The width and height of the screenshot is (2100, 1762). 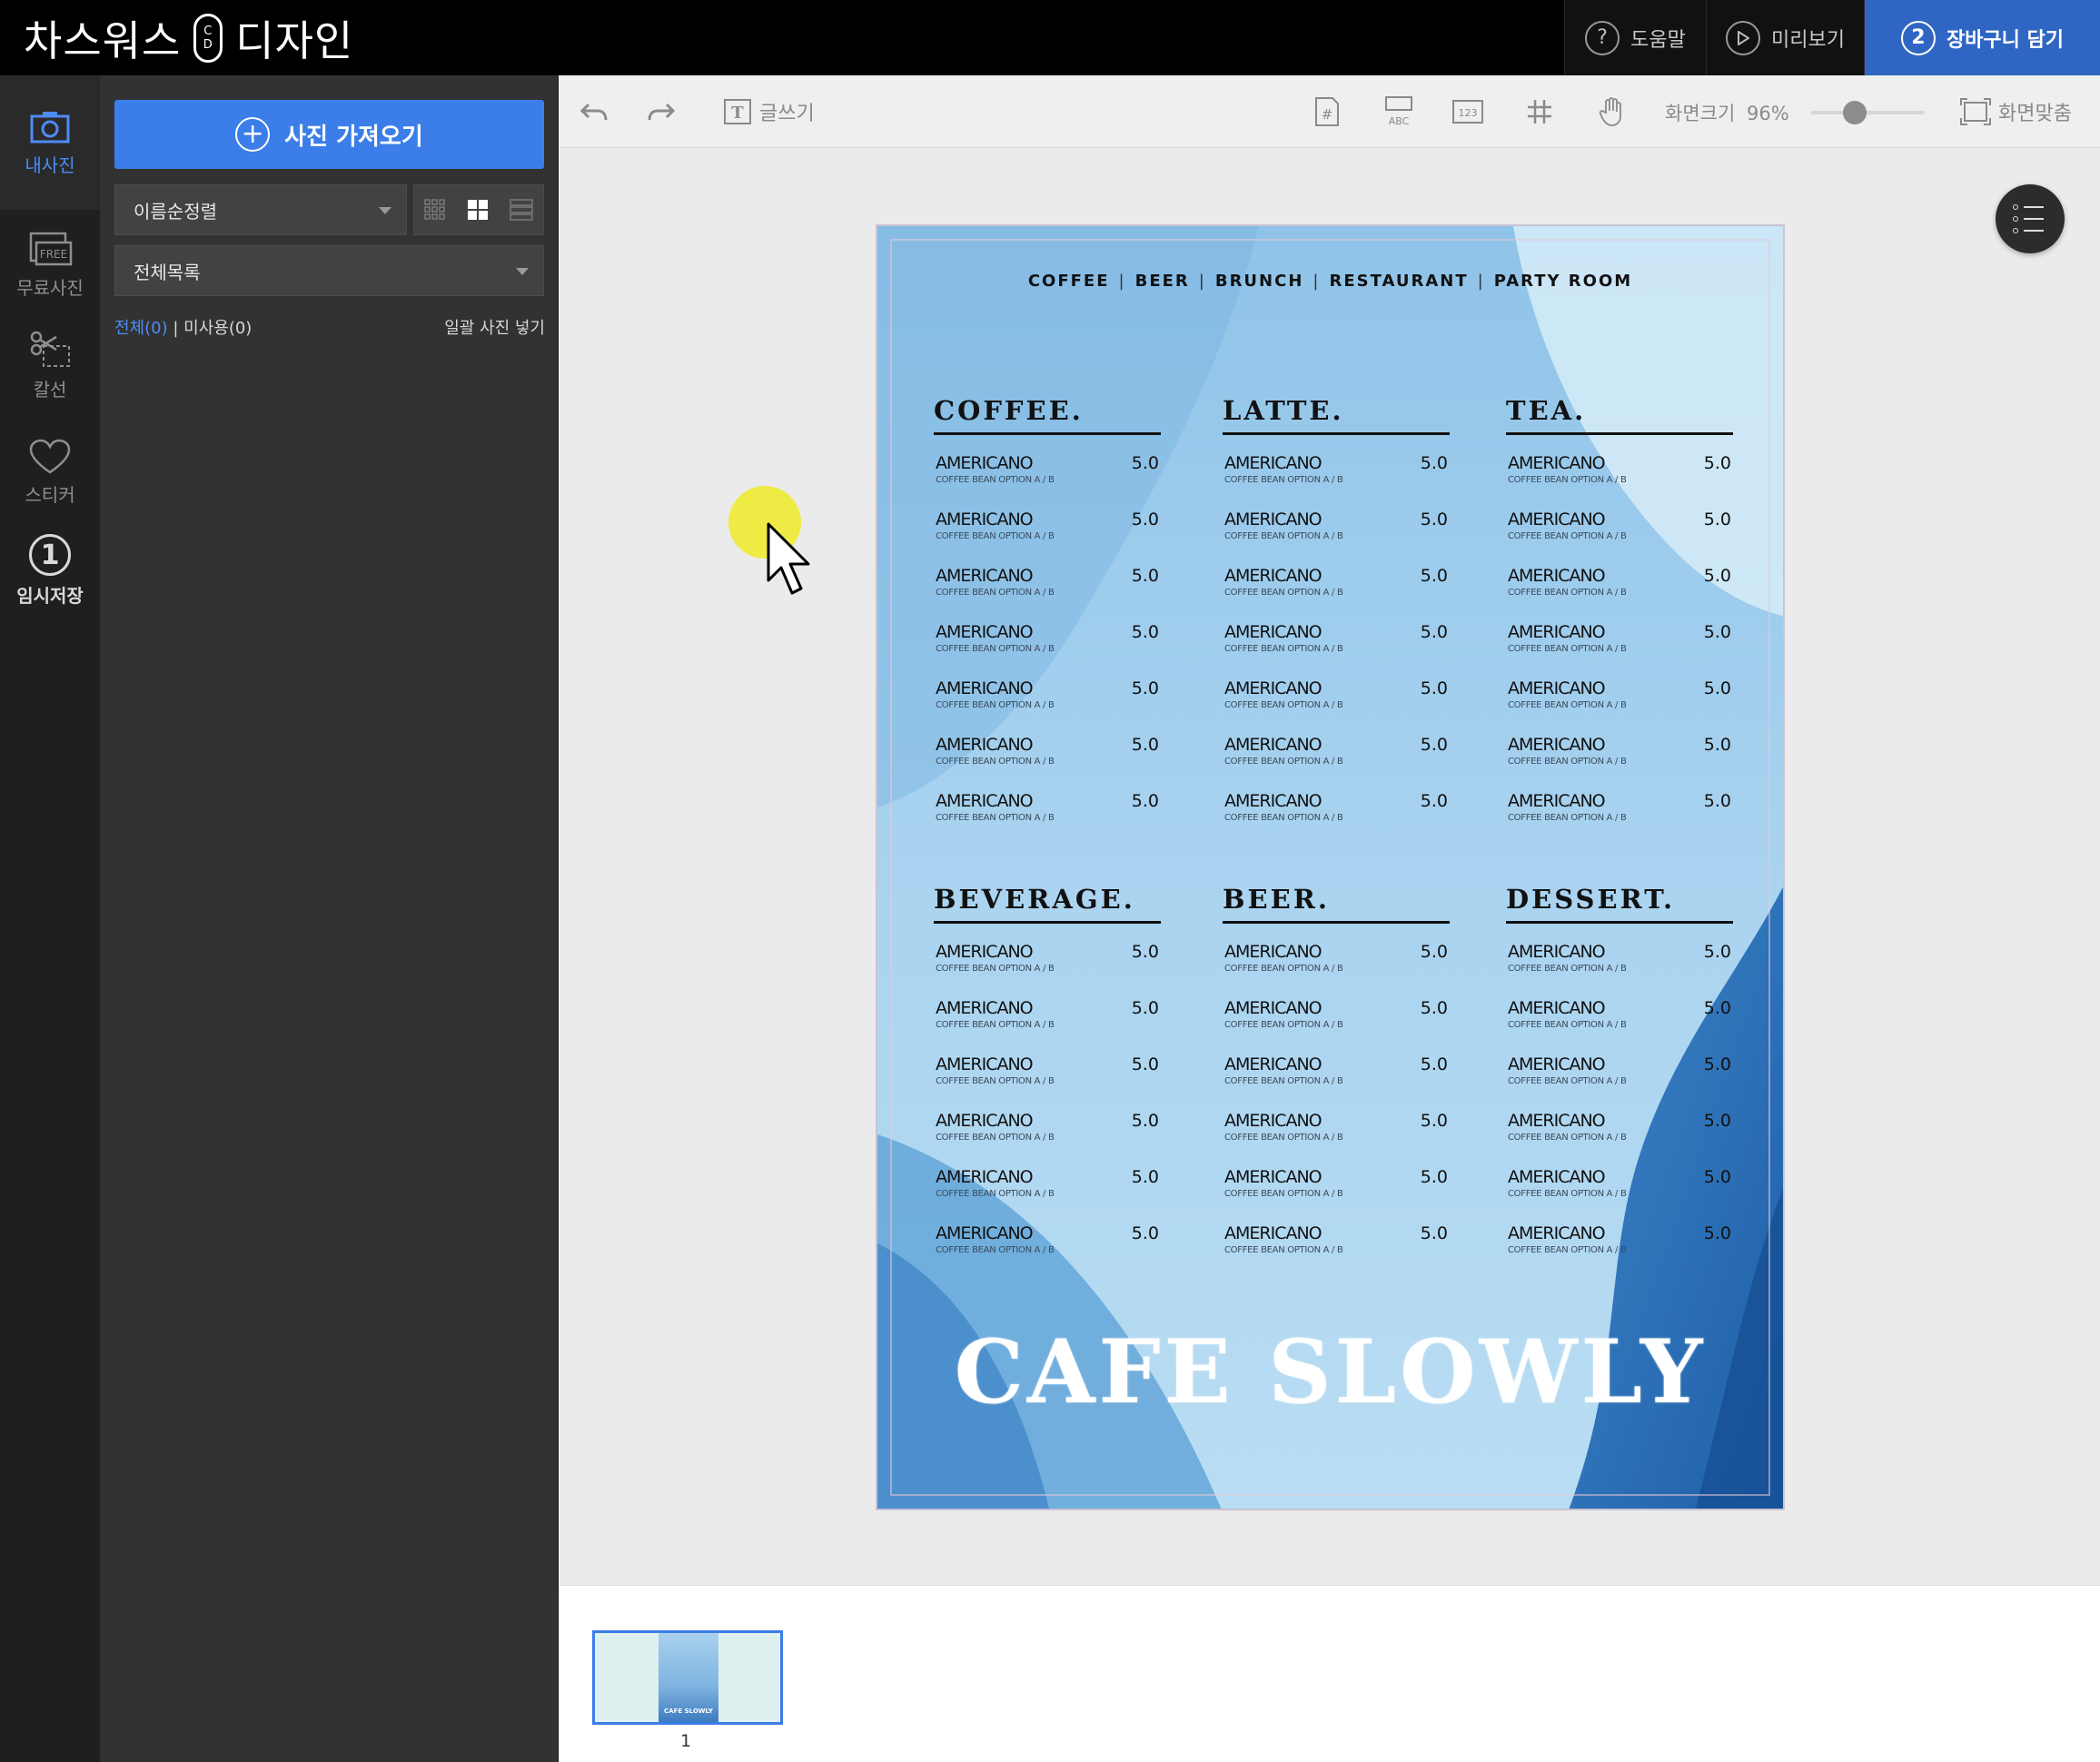 I want to click on nav-item-cut-line: 칼선, so click(x=50, y=375).